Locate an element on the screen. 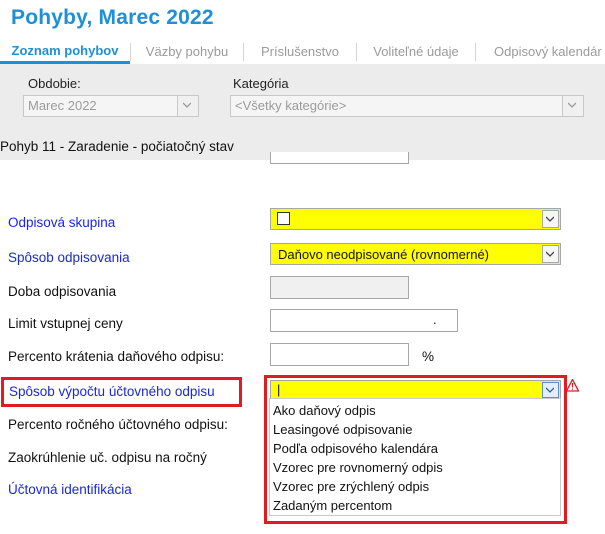  odpisova-skupina-dropdown-button is located at coordinates (550, 219).